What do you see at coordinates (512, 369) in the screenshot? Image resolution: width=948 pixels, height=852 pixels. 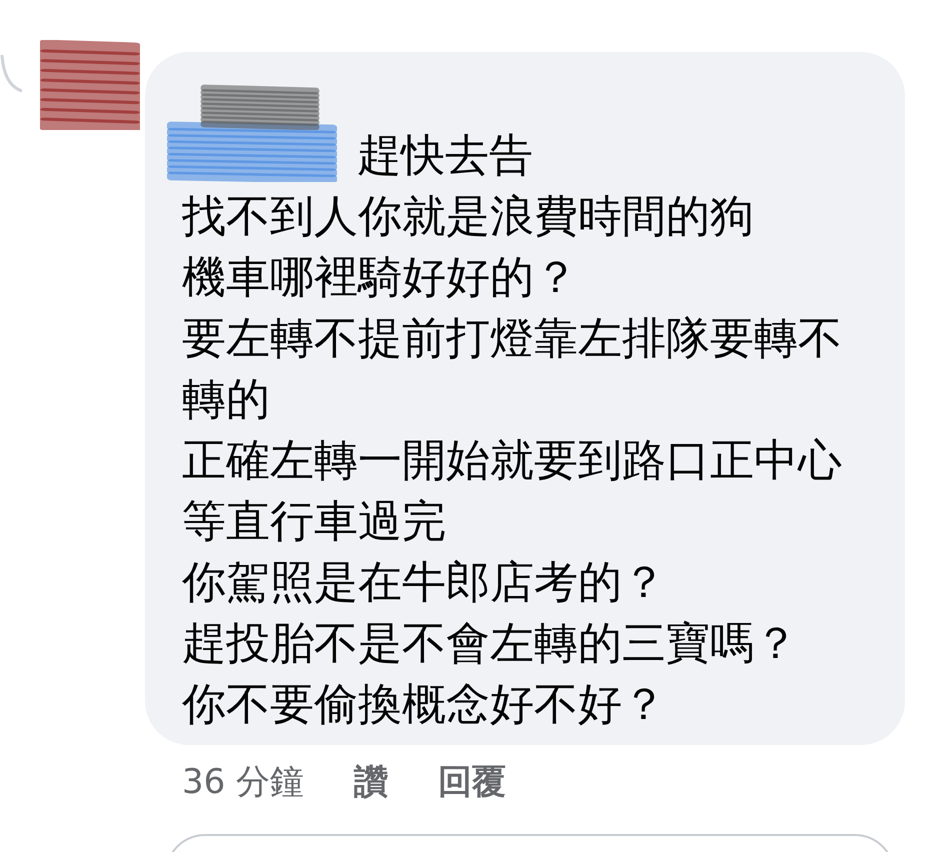 I see `comment-line: 要左轉不提前打燈靠左排隊要轉不轉的` at bounding box center [512, 369].